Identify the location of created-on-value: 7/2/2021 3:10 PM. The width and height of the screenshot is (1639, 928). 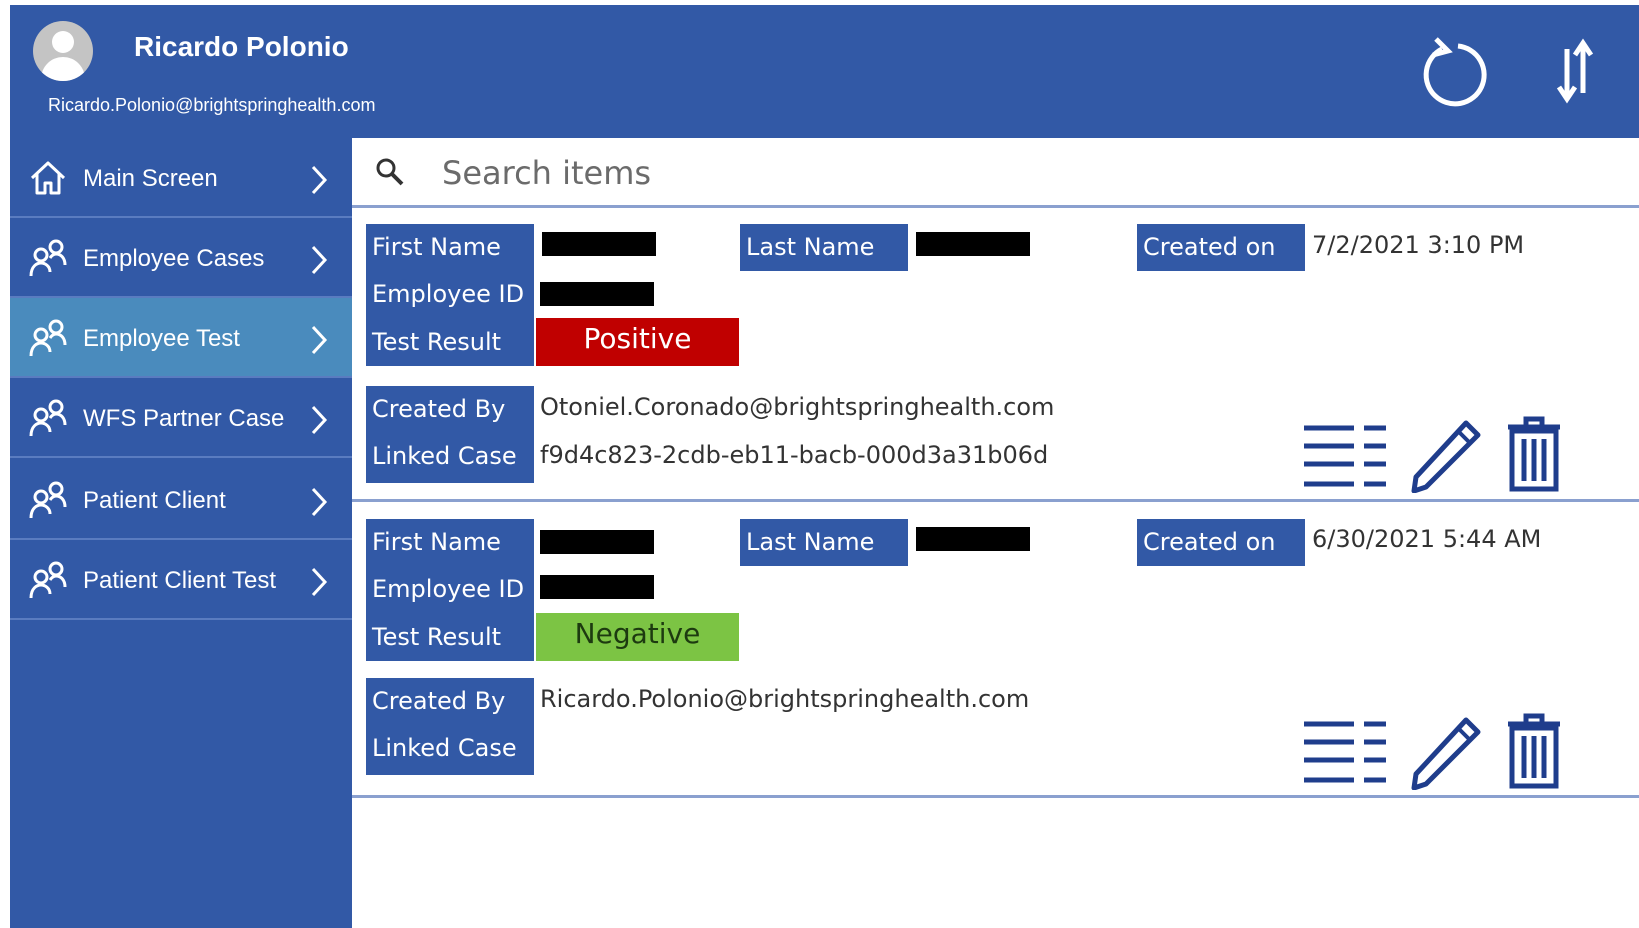
(1418, 245).